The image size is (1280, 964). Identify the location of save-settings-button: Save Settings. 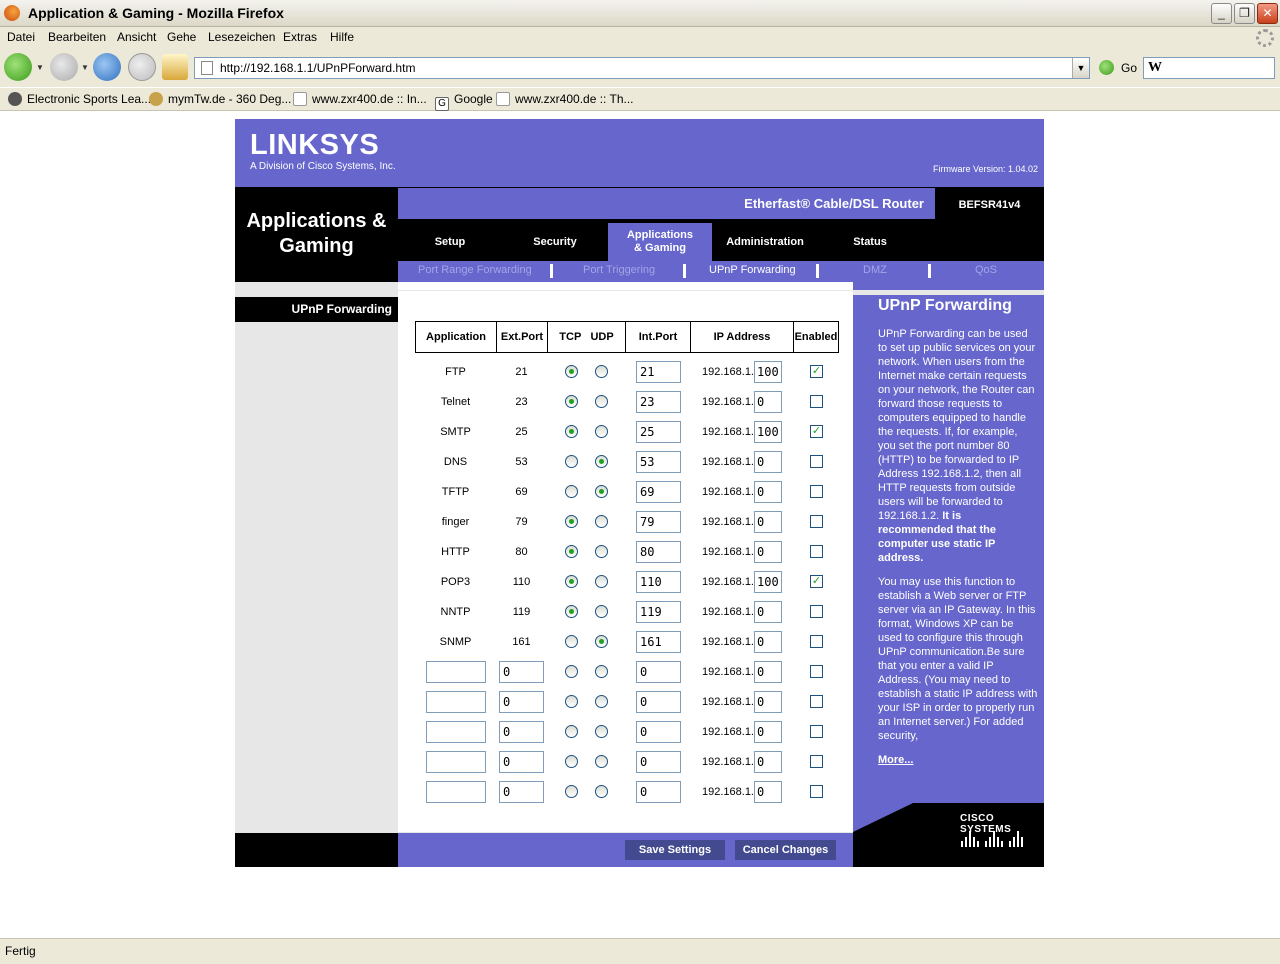
(675, 850).